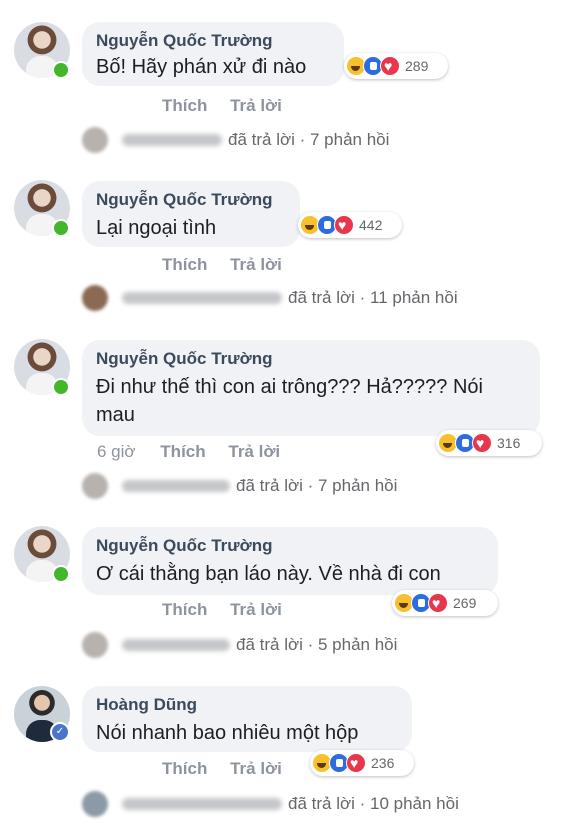 Image resolution: width=580 pixels, height=825 pixels. I want to click on reactions-summary: 236, so click(362, 763).